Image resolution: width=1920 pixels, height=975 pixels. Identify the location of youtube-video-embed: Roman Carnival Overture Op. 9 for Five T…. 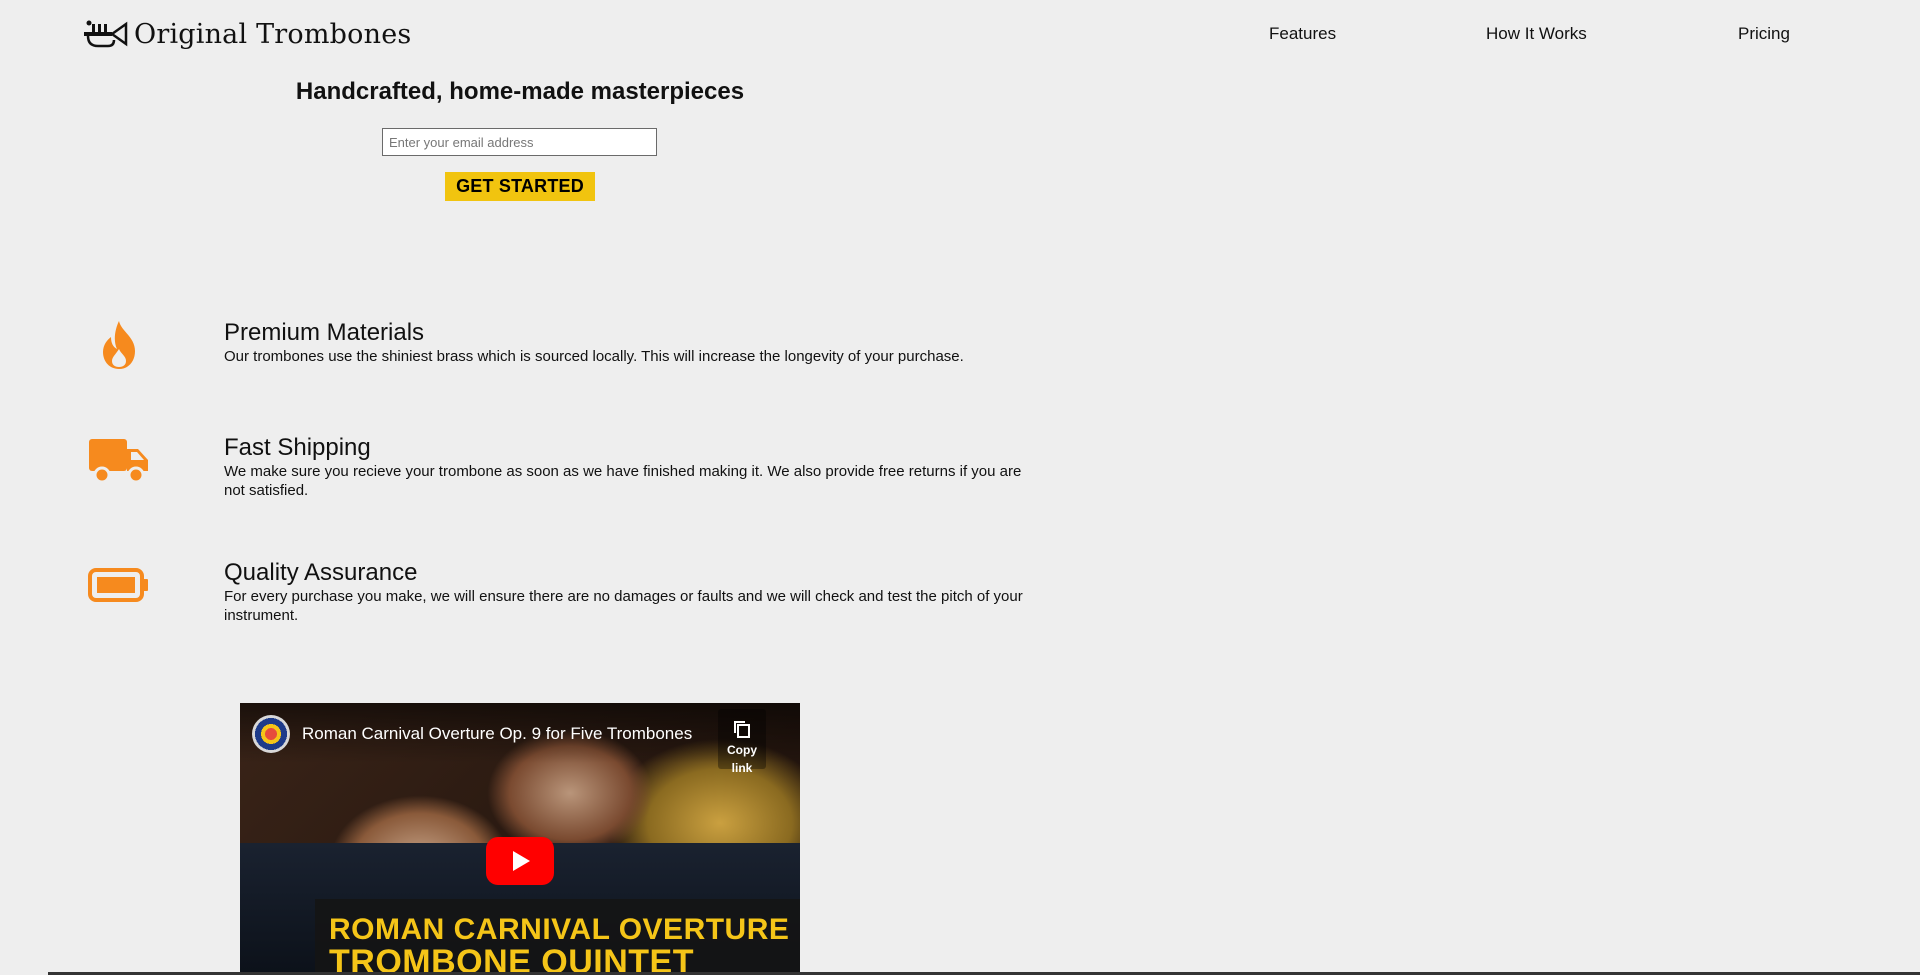
(520, 839).